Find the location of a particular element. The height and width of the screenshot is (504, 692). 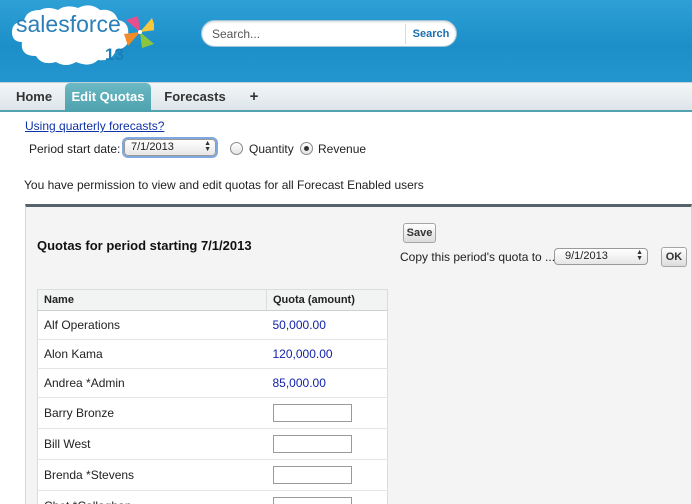

search-button: Search is located at coordinates (431, 34).